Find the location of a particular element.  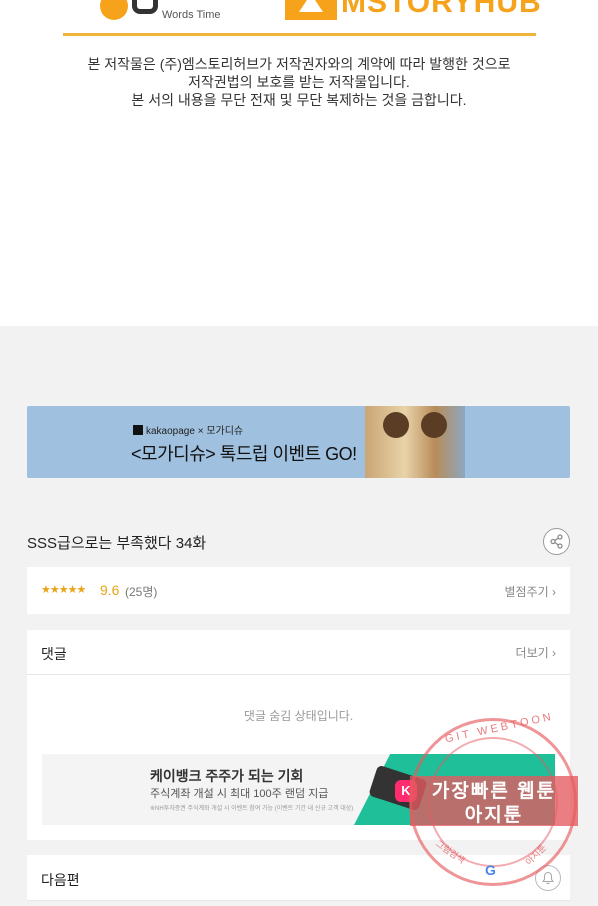

banner-title: <모가디슈> 톡드립 이벤트 GO! is located at coordinates (244, 454).